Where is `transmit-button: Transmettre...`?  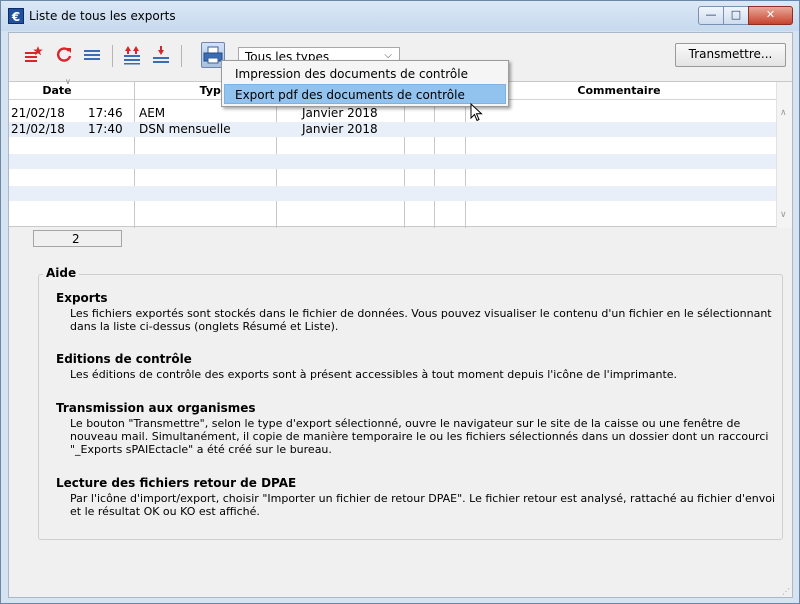 transmit-button: Transmettre... is located at coordinates (730, 55).